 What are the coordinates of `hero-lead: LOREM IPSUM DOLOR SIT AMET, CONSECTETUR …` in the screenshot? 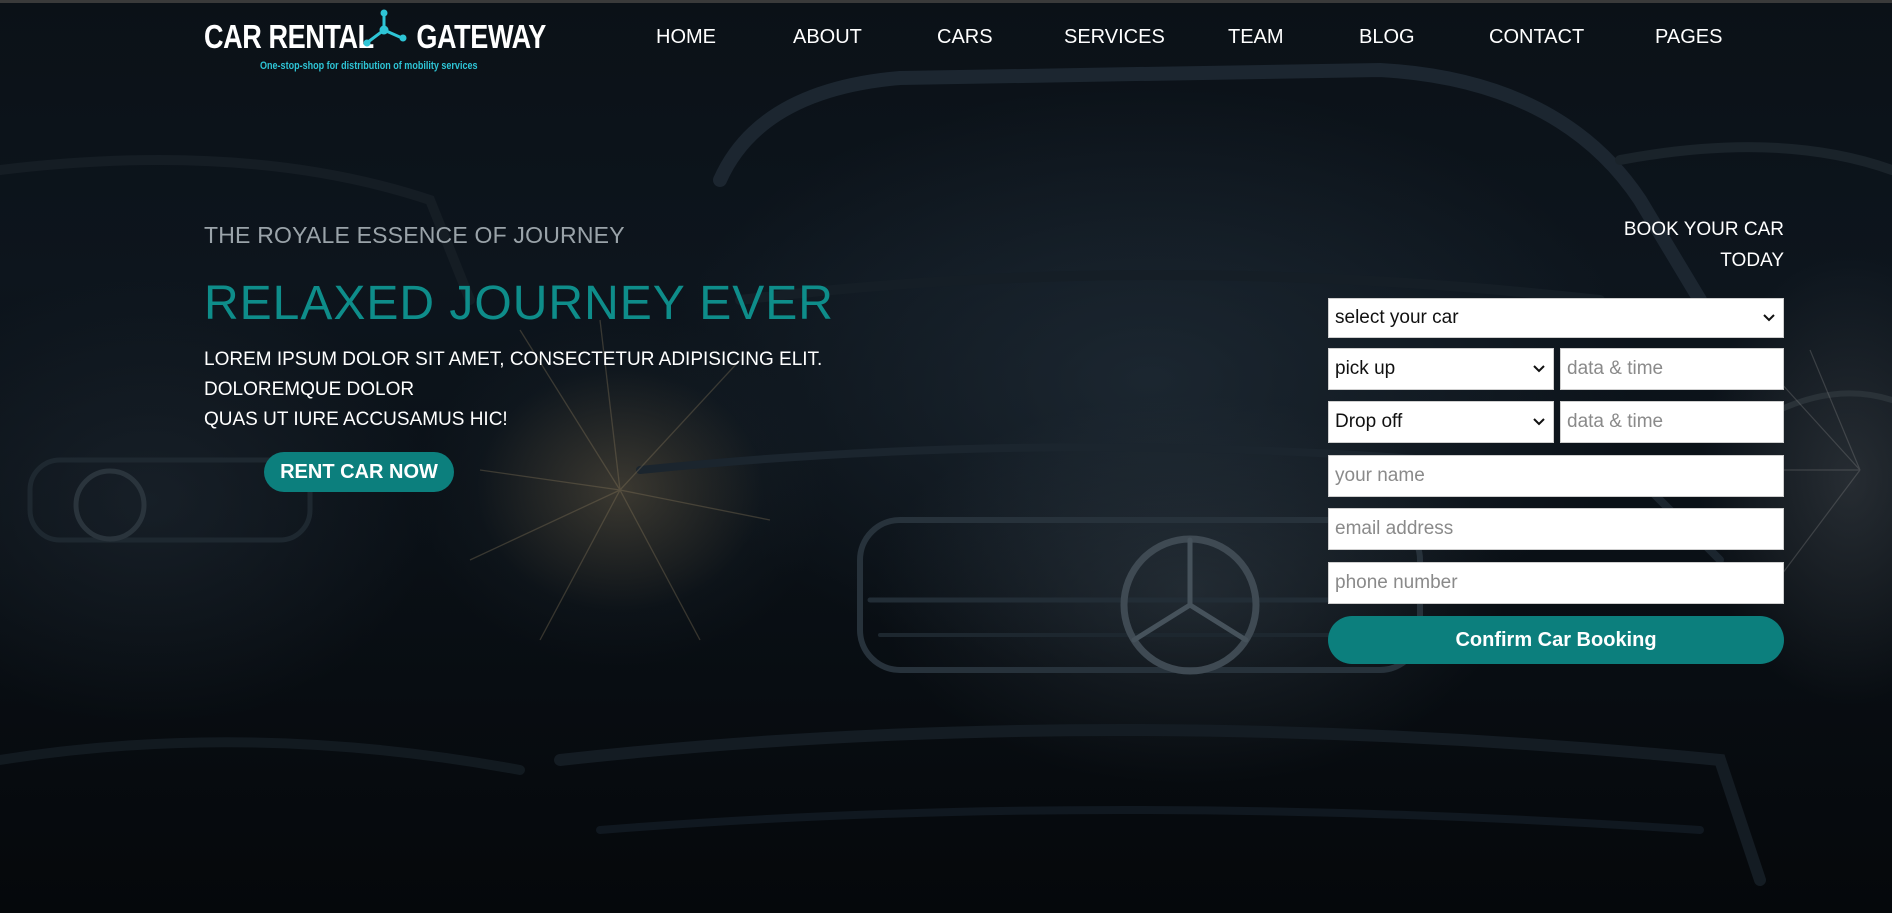 It's located at (584, 390).